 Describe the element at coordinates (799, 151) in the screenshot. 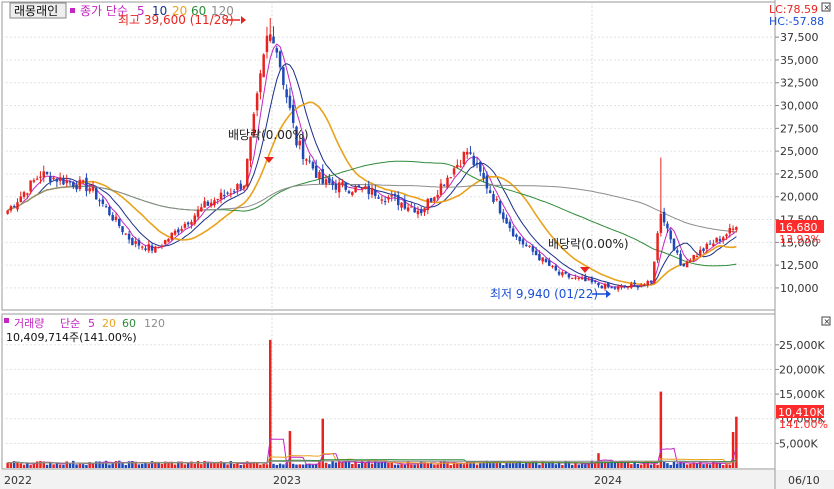

I see `price-tick-label: 25,000` at that location.